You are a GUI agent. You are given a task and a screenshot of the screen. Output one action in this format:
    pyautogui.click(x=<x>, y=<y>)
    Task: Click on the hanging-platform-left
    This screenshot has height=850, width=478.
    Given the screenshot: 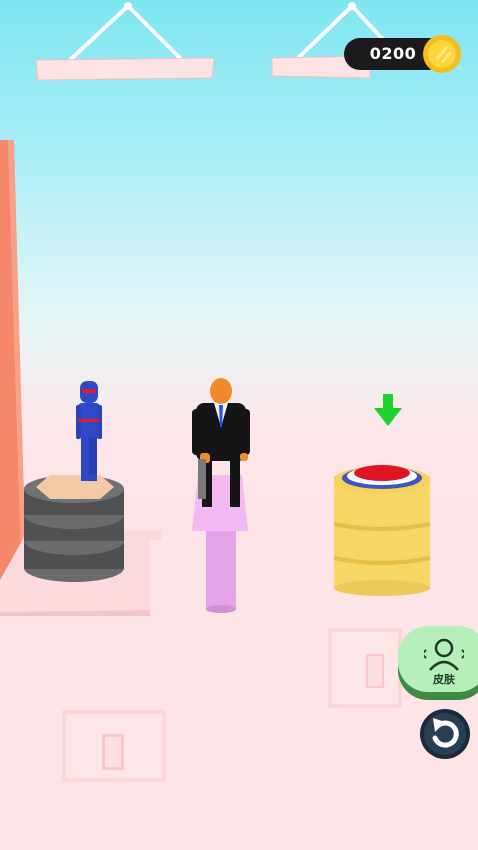 What is the action you would take?
    pyautogui.click(x=125, y=41)
    